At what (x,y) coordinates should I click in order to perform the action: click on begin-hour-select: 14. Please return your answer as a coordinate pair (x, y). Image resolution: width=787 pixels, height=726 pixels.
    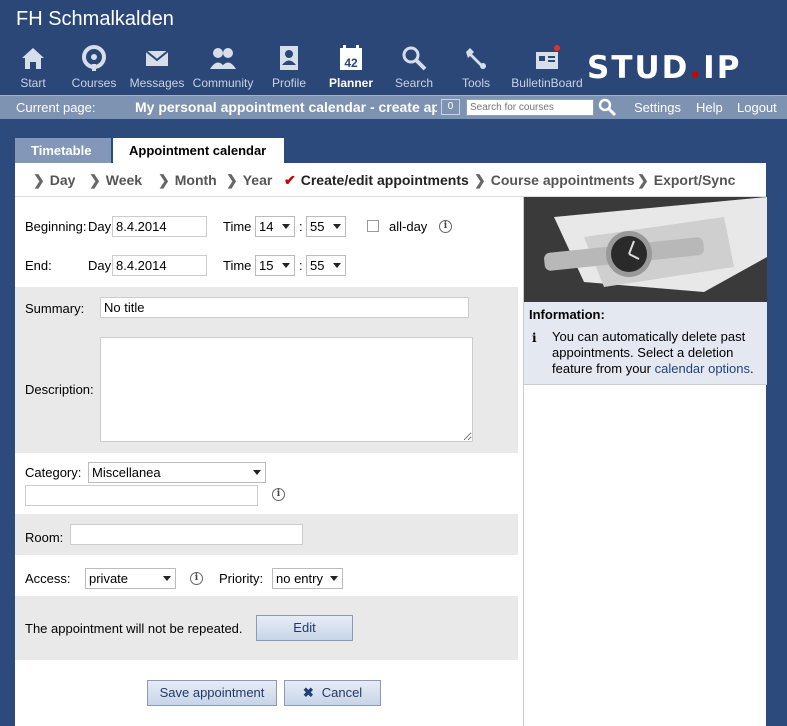
    Looking at the image, I should click on (275, 226).